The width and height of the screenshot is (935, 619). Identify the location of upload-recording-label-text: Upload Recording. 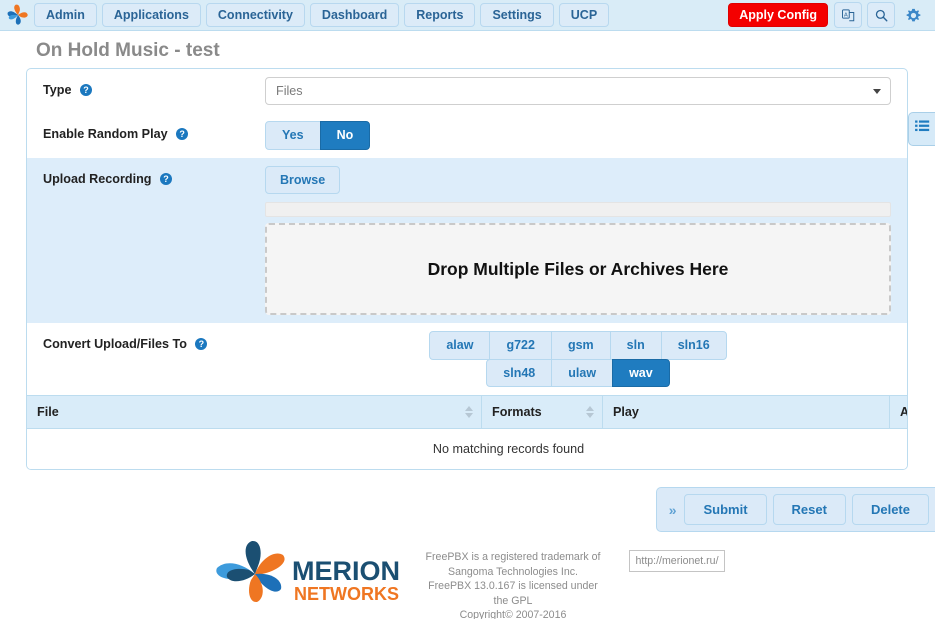
(97, 178).